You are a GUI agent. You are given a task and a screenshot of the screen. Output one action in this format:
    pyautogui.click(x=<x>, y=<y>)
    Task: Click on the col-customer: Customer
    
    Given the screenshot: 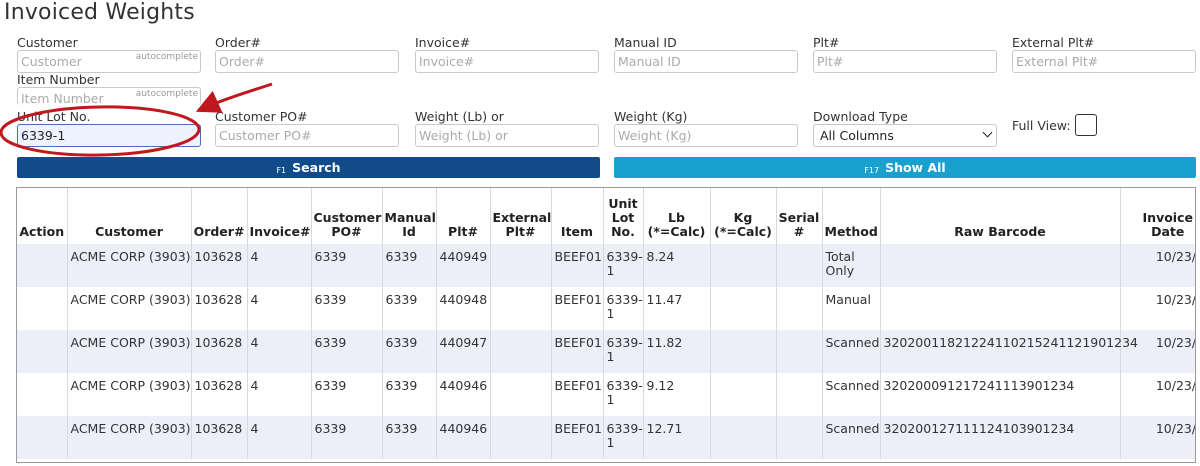 What is the action you would take?
    pyautogui.click(x=128, y=216)
    